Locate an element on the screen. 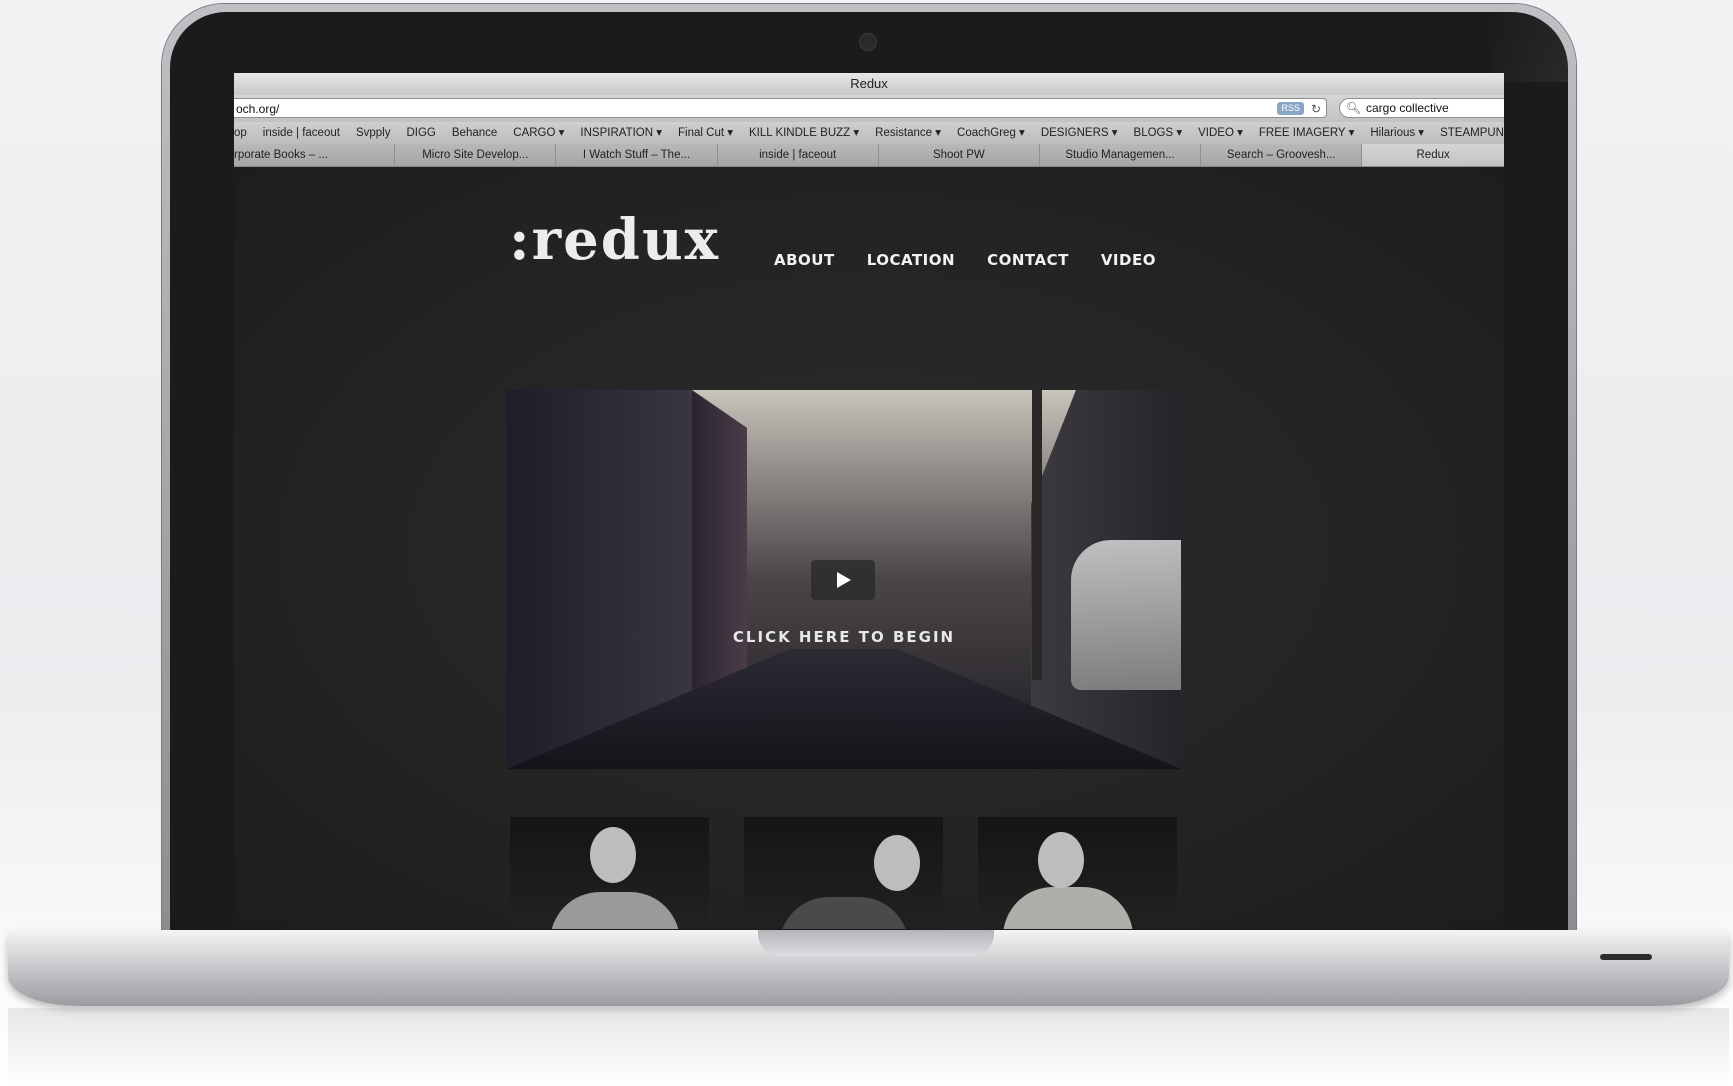 The image size is (1733, 1086). bezel-glare is located at coordinates (1529, 47).